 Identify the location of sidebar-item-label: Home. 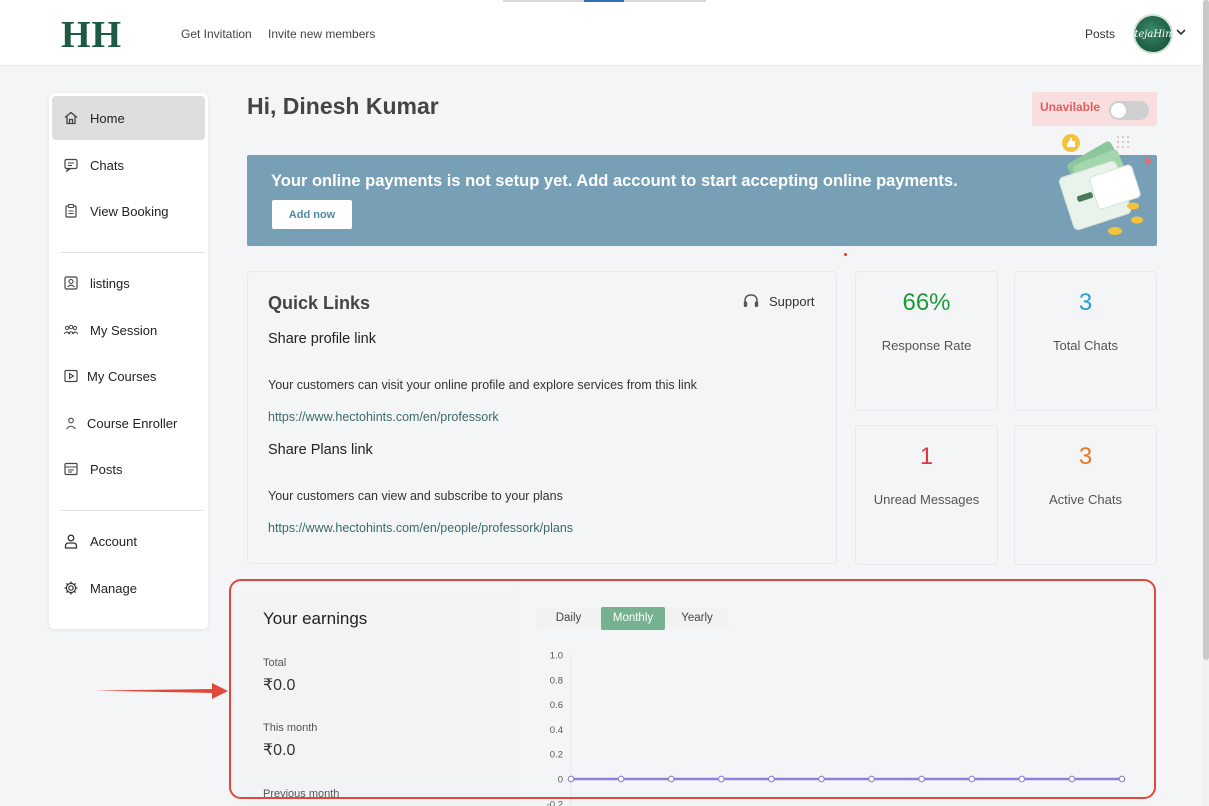
(107, 118).